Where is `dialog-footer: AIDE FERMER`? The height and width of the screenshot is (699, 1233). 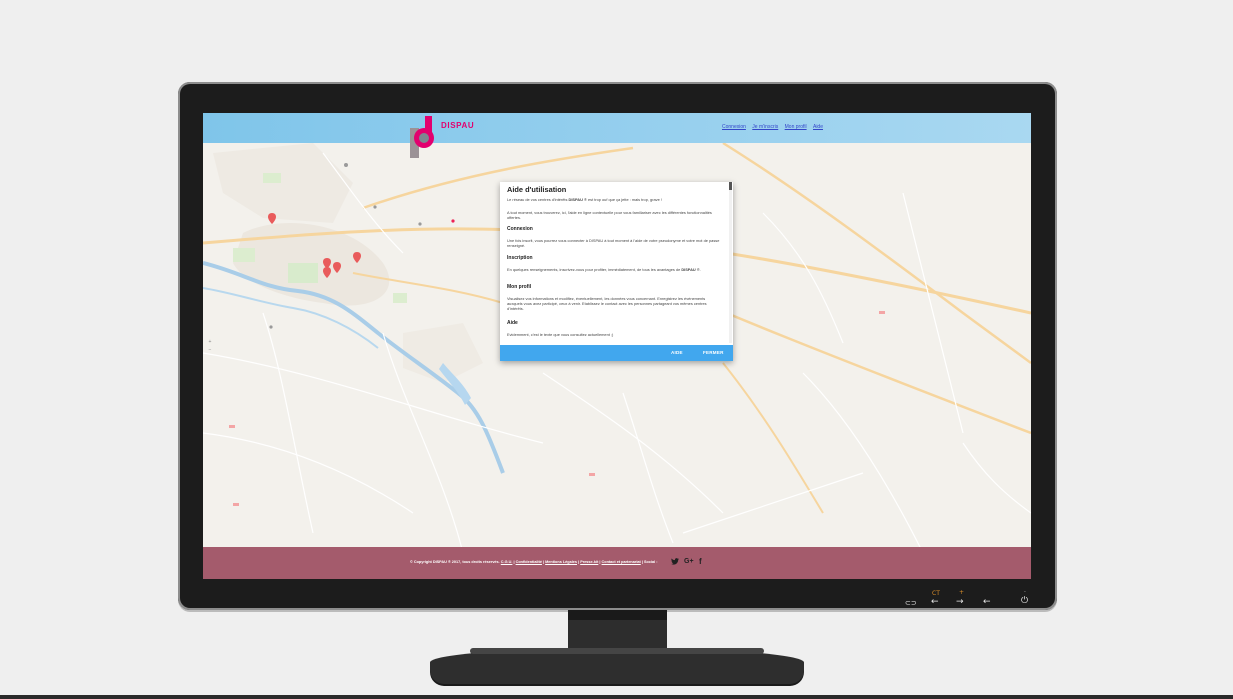
dialog-footer: AIDE FERMER is located at coordinates (616, 353).